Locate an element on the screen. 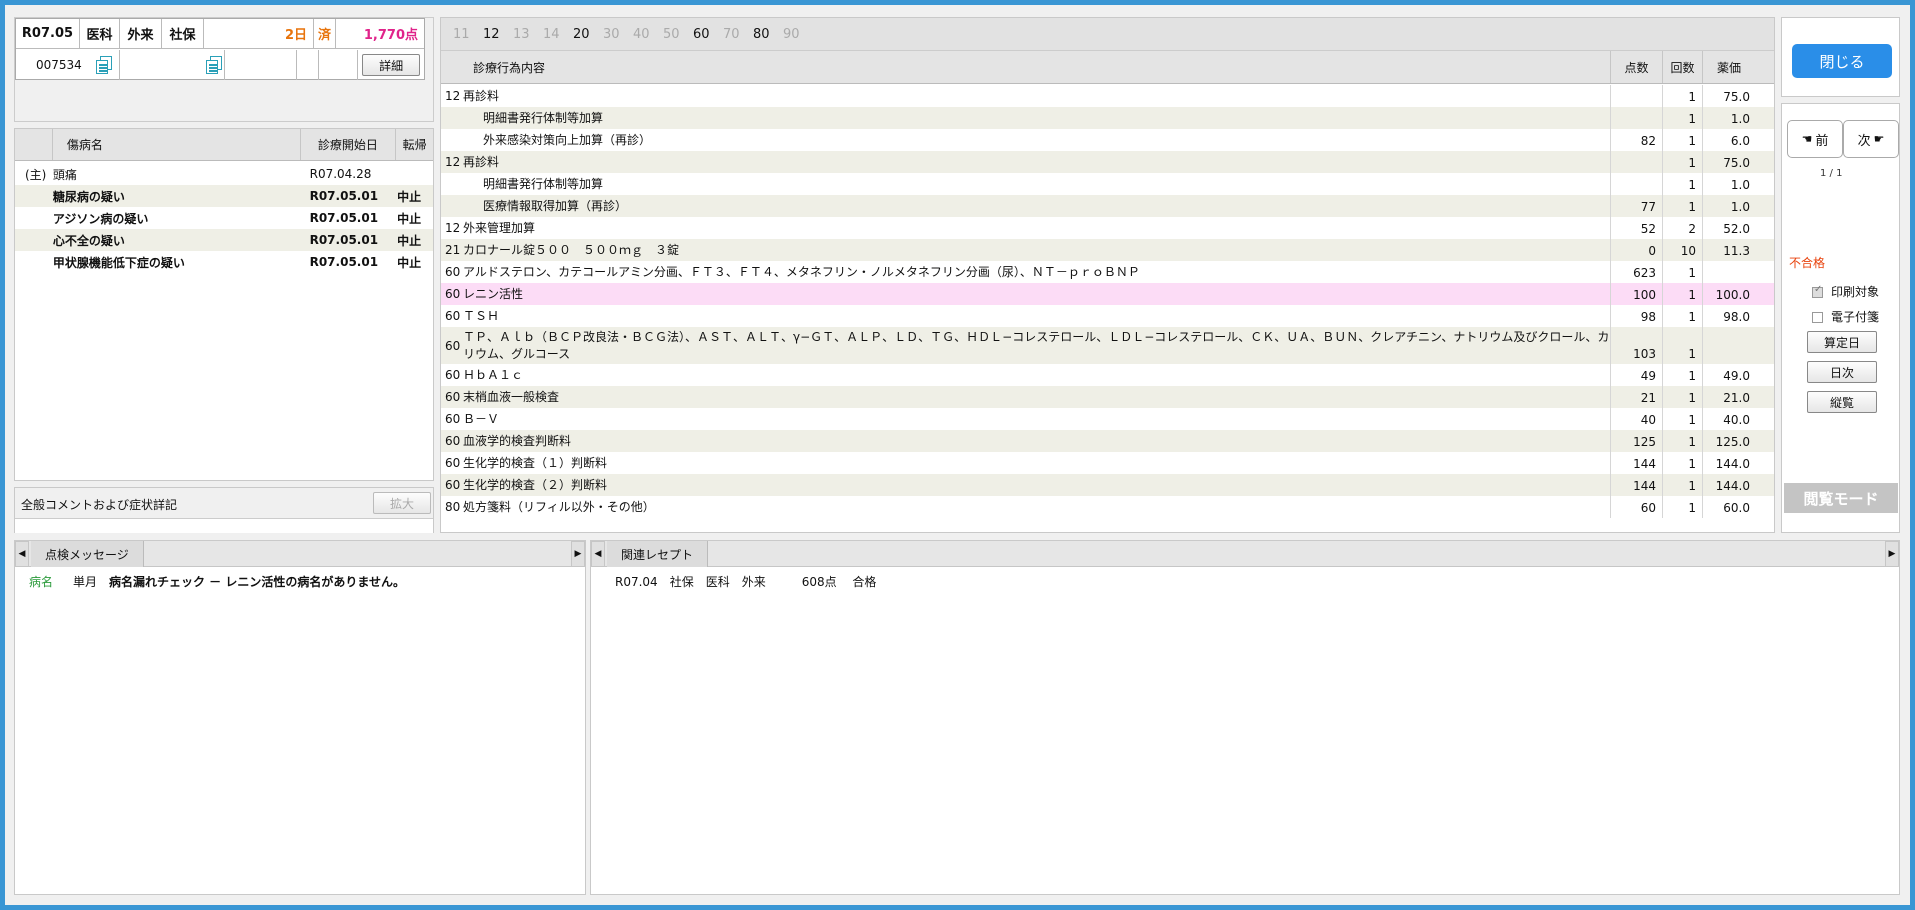 The height and width of the screenshot is (910, 1915). act-row: 80 処方箋料（リフィル以外・その他） 60 1 60.0 is located at coordinates (1107, 507).